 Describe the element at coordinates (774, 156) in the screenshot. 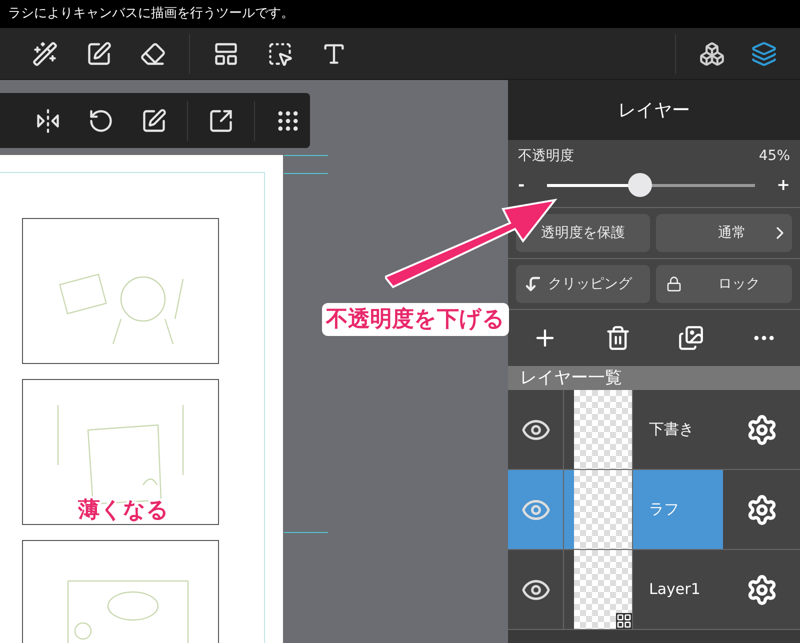

I see `opacity-value: 45%` at that location.